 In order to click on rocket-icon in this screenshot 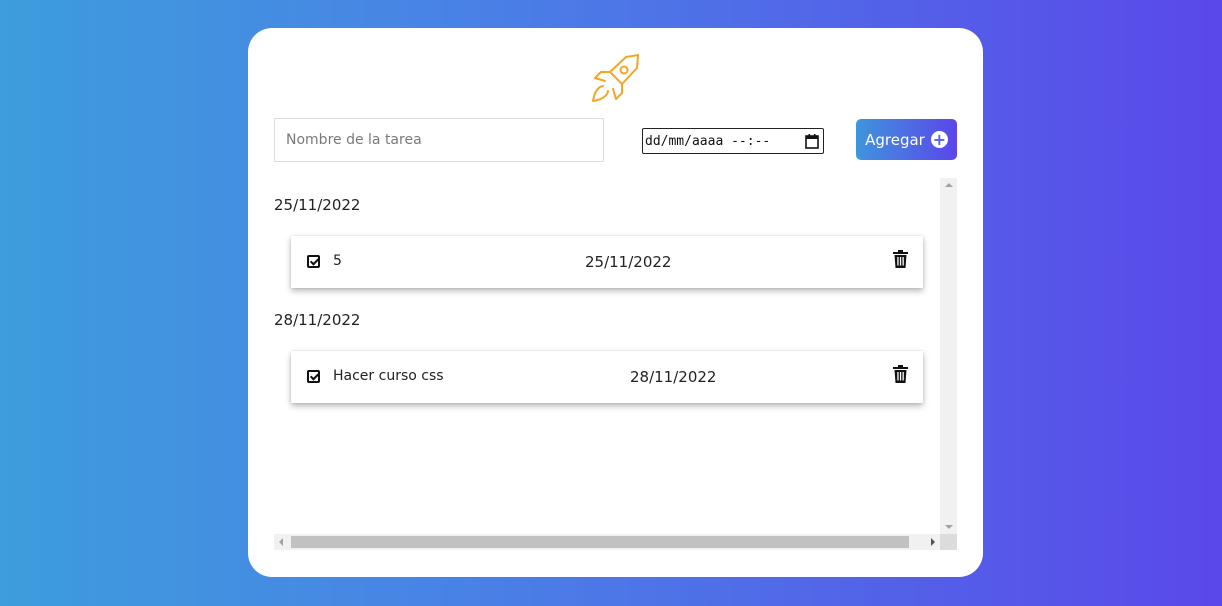, I will do `click(615, 78)`.